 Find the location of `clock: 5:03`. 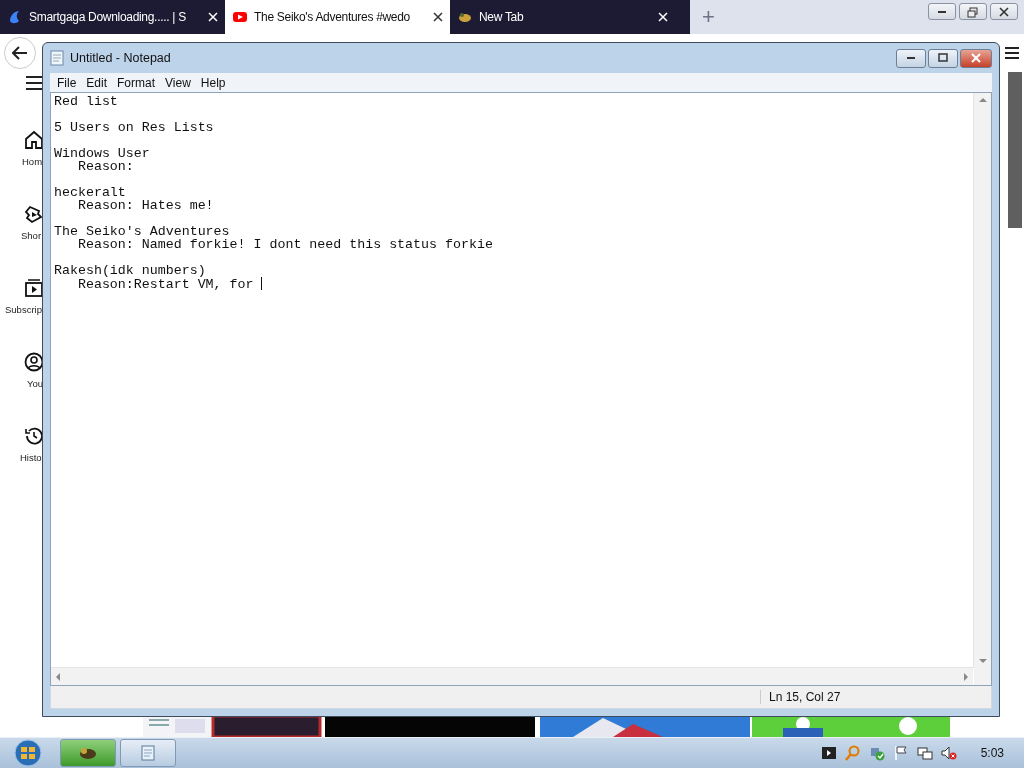

clock: 5:03 is located at coordinates (992, 753).